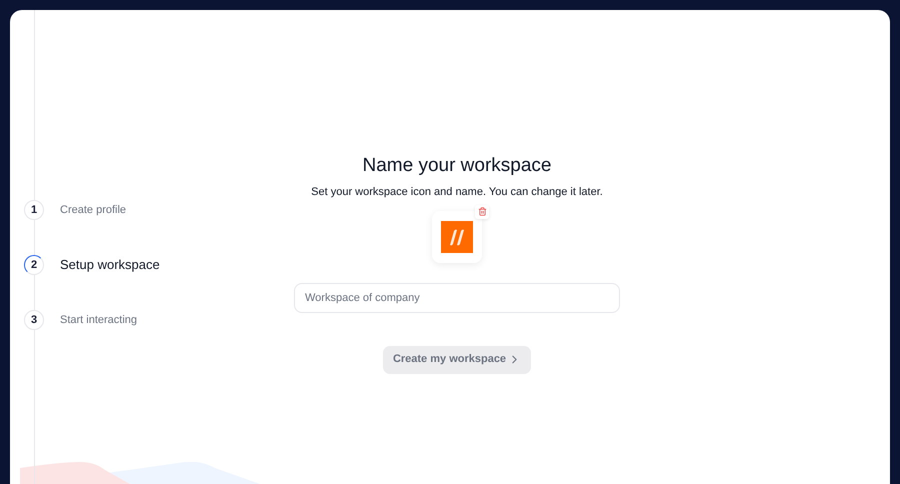 This screenshot has height=484, width=900. I want to click on step-label: Start interacting, so click(99, 320).